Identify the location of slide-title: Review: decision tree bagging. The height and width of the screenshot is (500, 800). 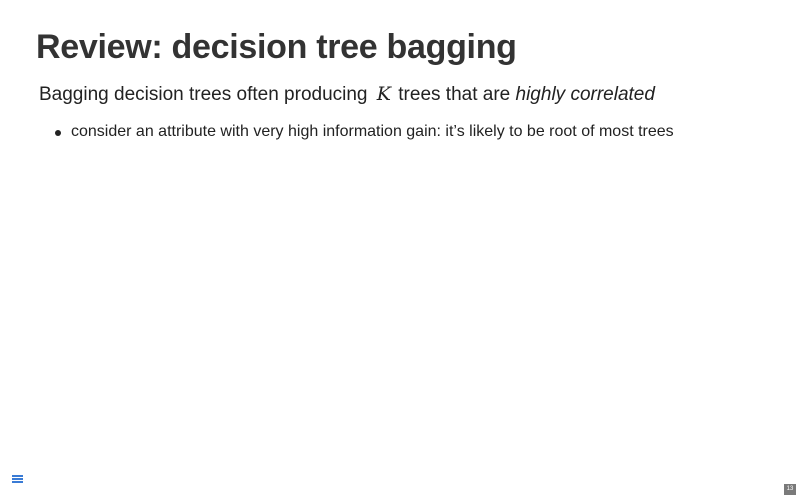
(276, 47).